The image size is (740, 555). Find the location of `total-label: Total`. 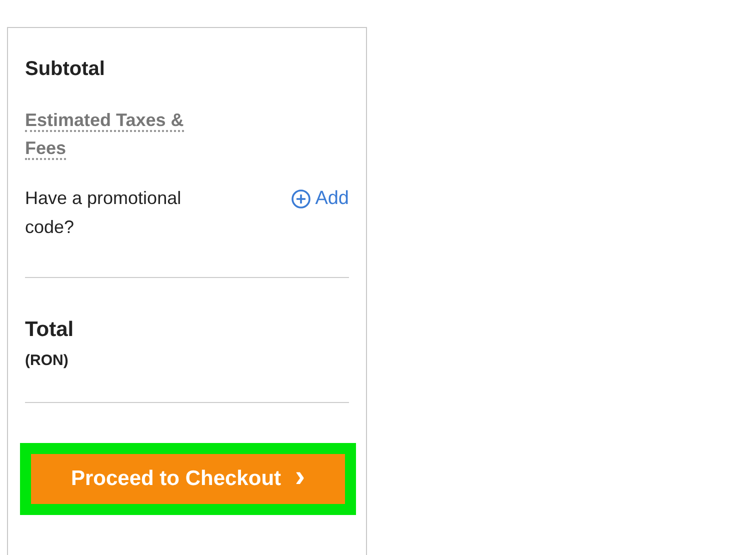

total-label: Total is located at coordinates (50, 330).